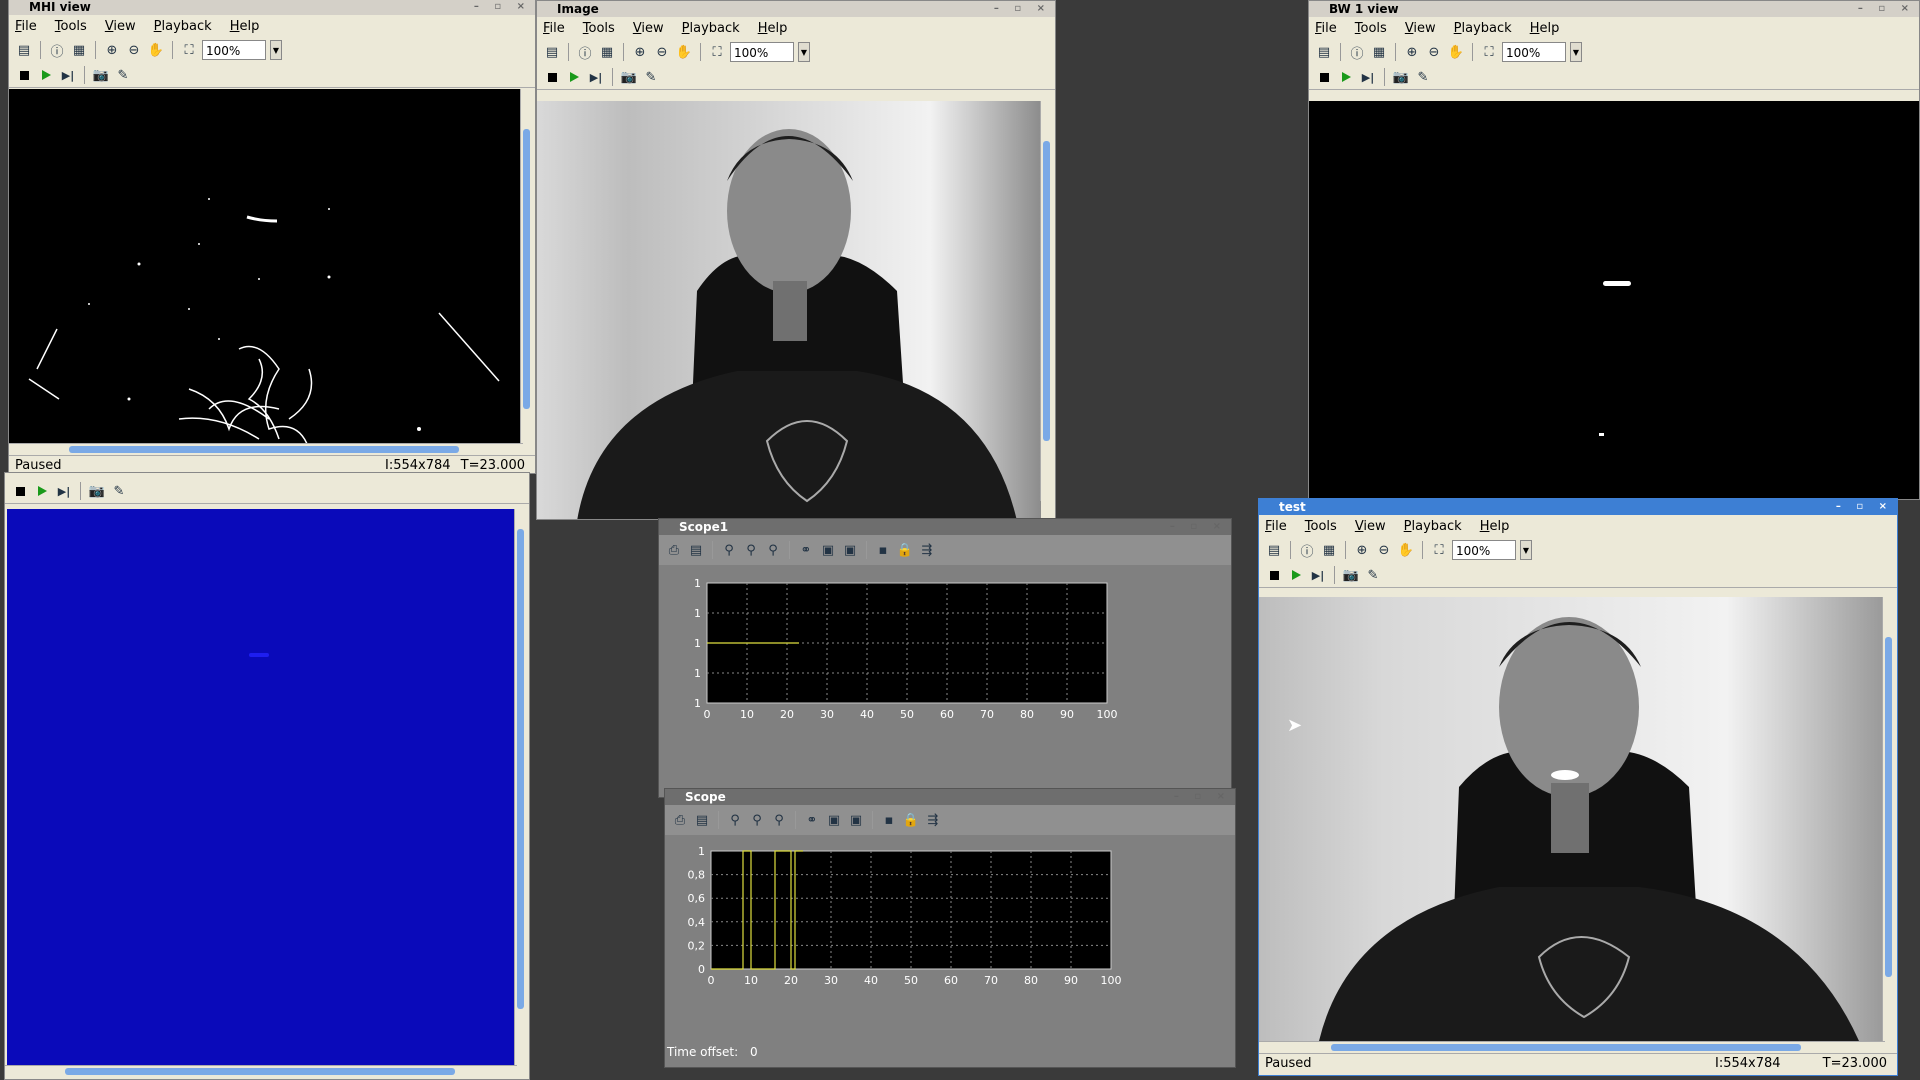 The height and width of the screenshot is (1080, 1920). What do you see at coordinates (834, 820) in the screenshot?
I see `save-axes-icon: ▣` at bounding box center [834, 820].